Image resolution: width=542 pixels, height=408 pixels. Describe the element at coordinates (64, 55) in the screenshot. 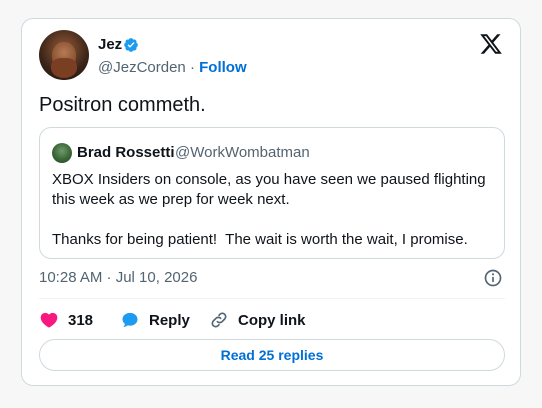

I see `author-avatar` at that location.